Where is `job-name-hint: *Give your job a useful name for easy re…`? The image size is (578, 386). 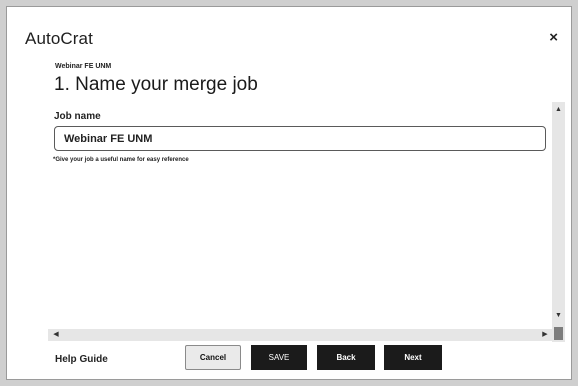 job-name-hint: *Give your job a useful name for easy re… is located at coordinates (121, 160).